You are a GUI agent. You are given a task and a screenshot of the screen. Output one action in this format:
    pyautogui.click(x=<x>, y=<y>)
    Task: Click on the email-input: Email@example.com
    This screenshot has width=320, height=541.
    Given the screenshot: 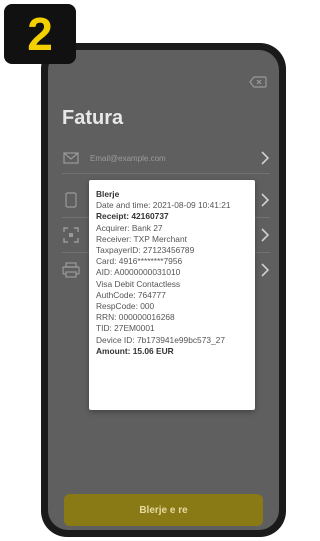 What is the action you would take?
    pyautogui.click(x=175, y=158)
    